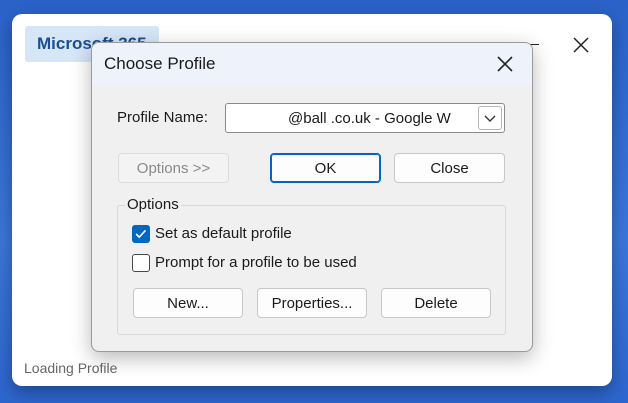  I want to click on profile-name-label: Profile Name:, so click(162, 117).